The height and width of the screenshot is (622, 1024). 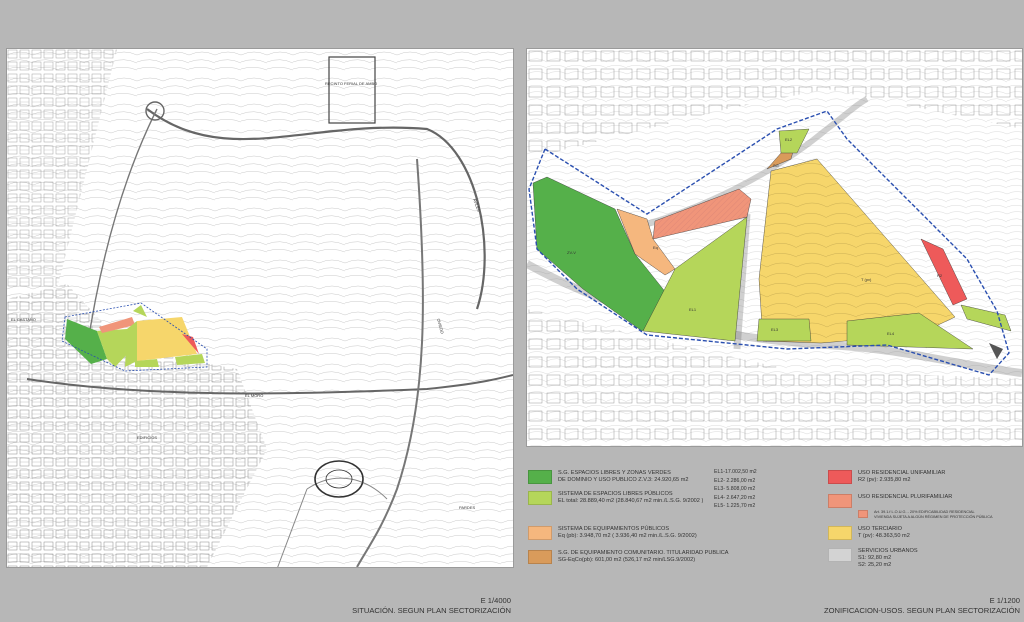 What do you see at coordinates (735, 506) in the screenshot?
I see `el-breakdown-5: EL5- 1.225,70 m2` at bounding box center [735, 506].